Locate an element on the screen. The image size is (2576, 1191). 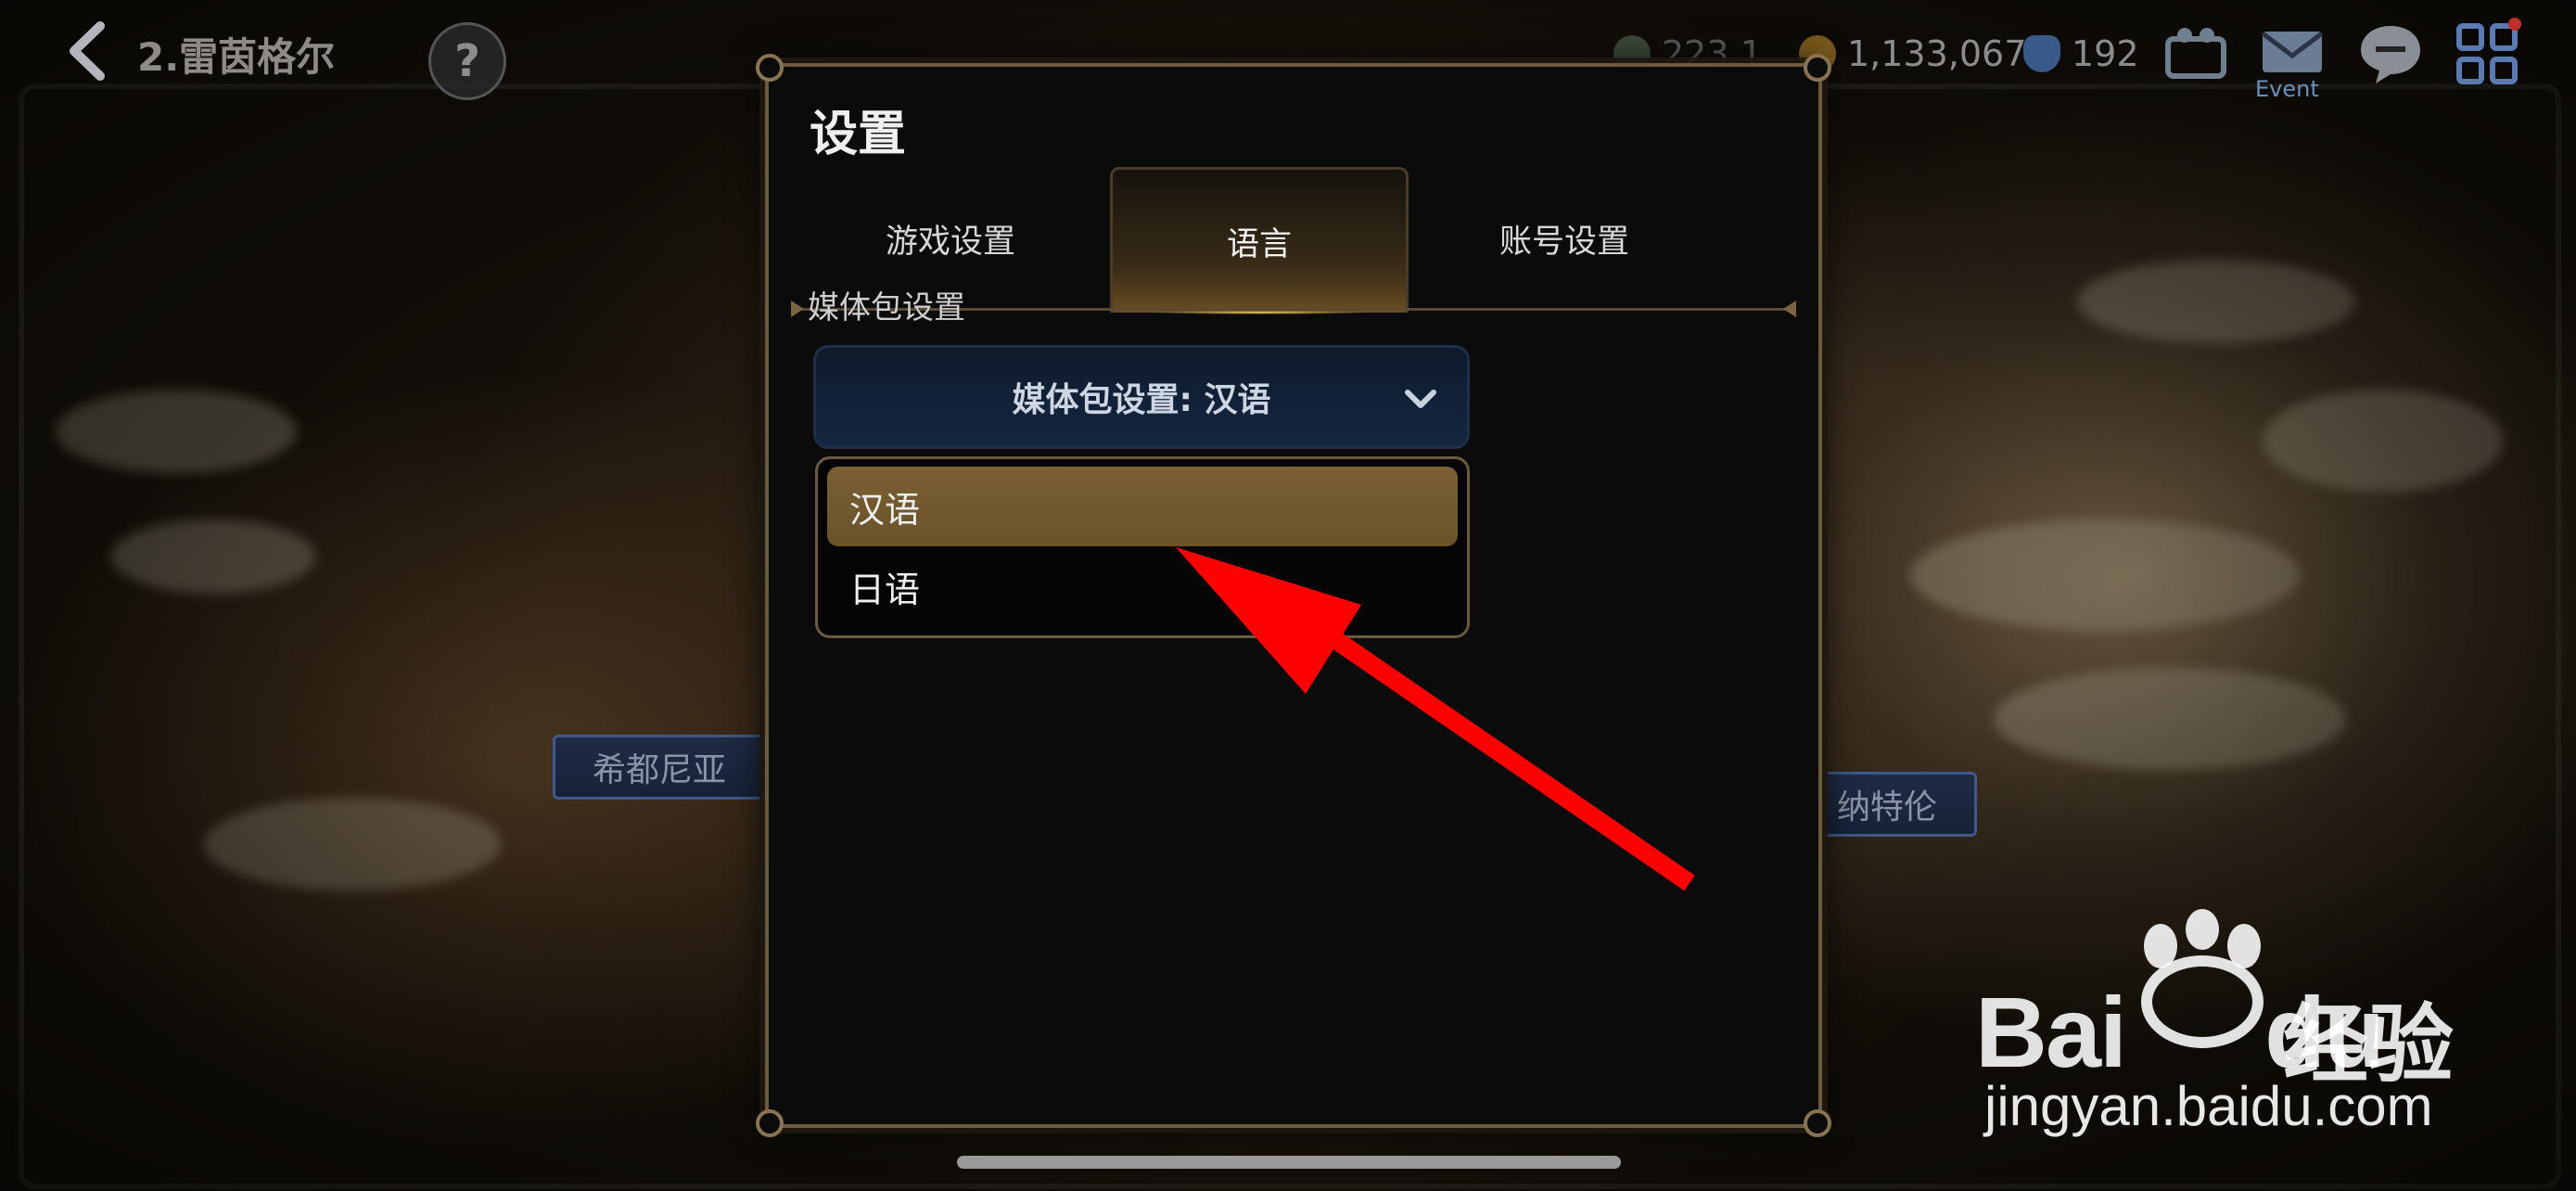
tab-account-settings: 账号设置 is located at coordinates (1565, 238).